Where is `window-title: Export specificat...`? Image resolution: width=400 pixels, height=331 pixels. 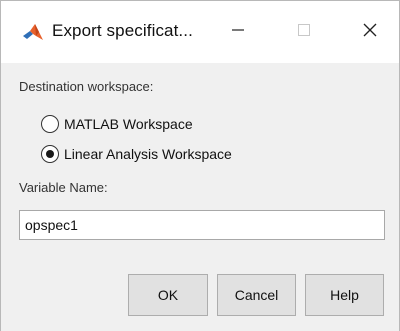
window-title: Export specificat... is located at coordinates (122, 30).